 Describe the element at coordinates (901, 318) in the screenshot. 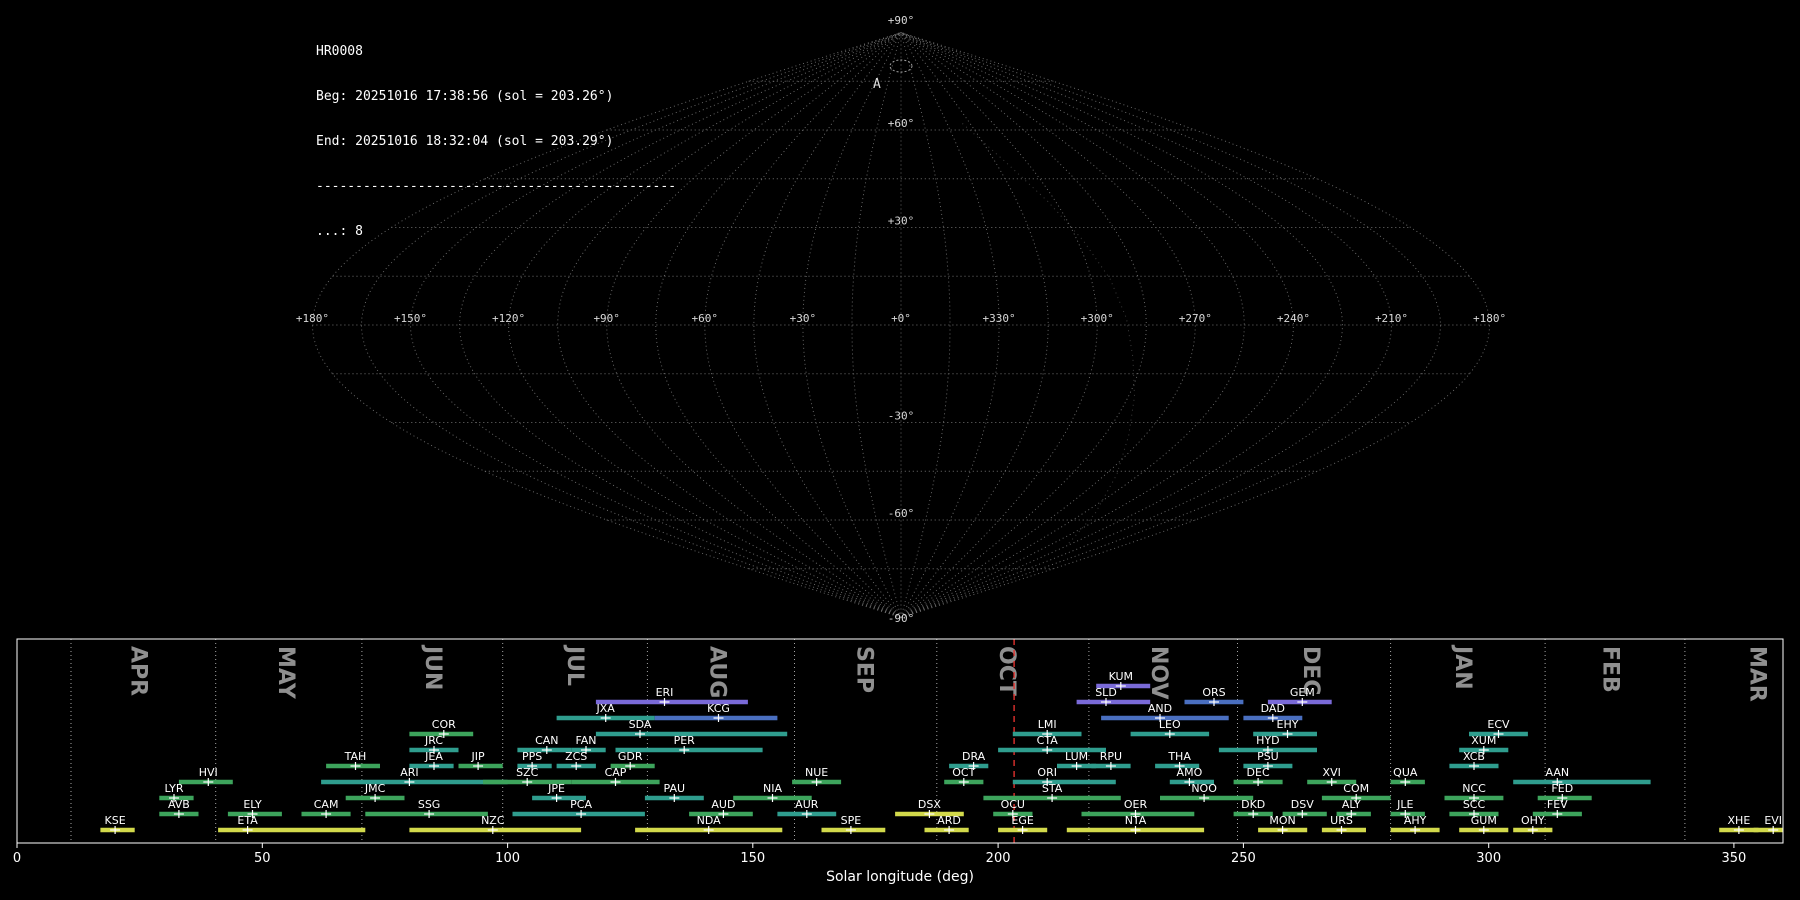

I see `longitude-label: +0°` at that location.